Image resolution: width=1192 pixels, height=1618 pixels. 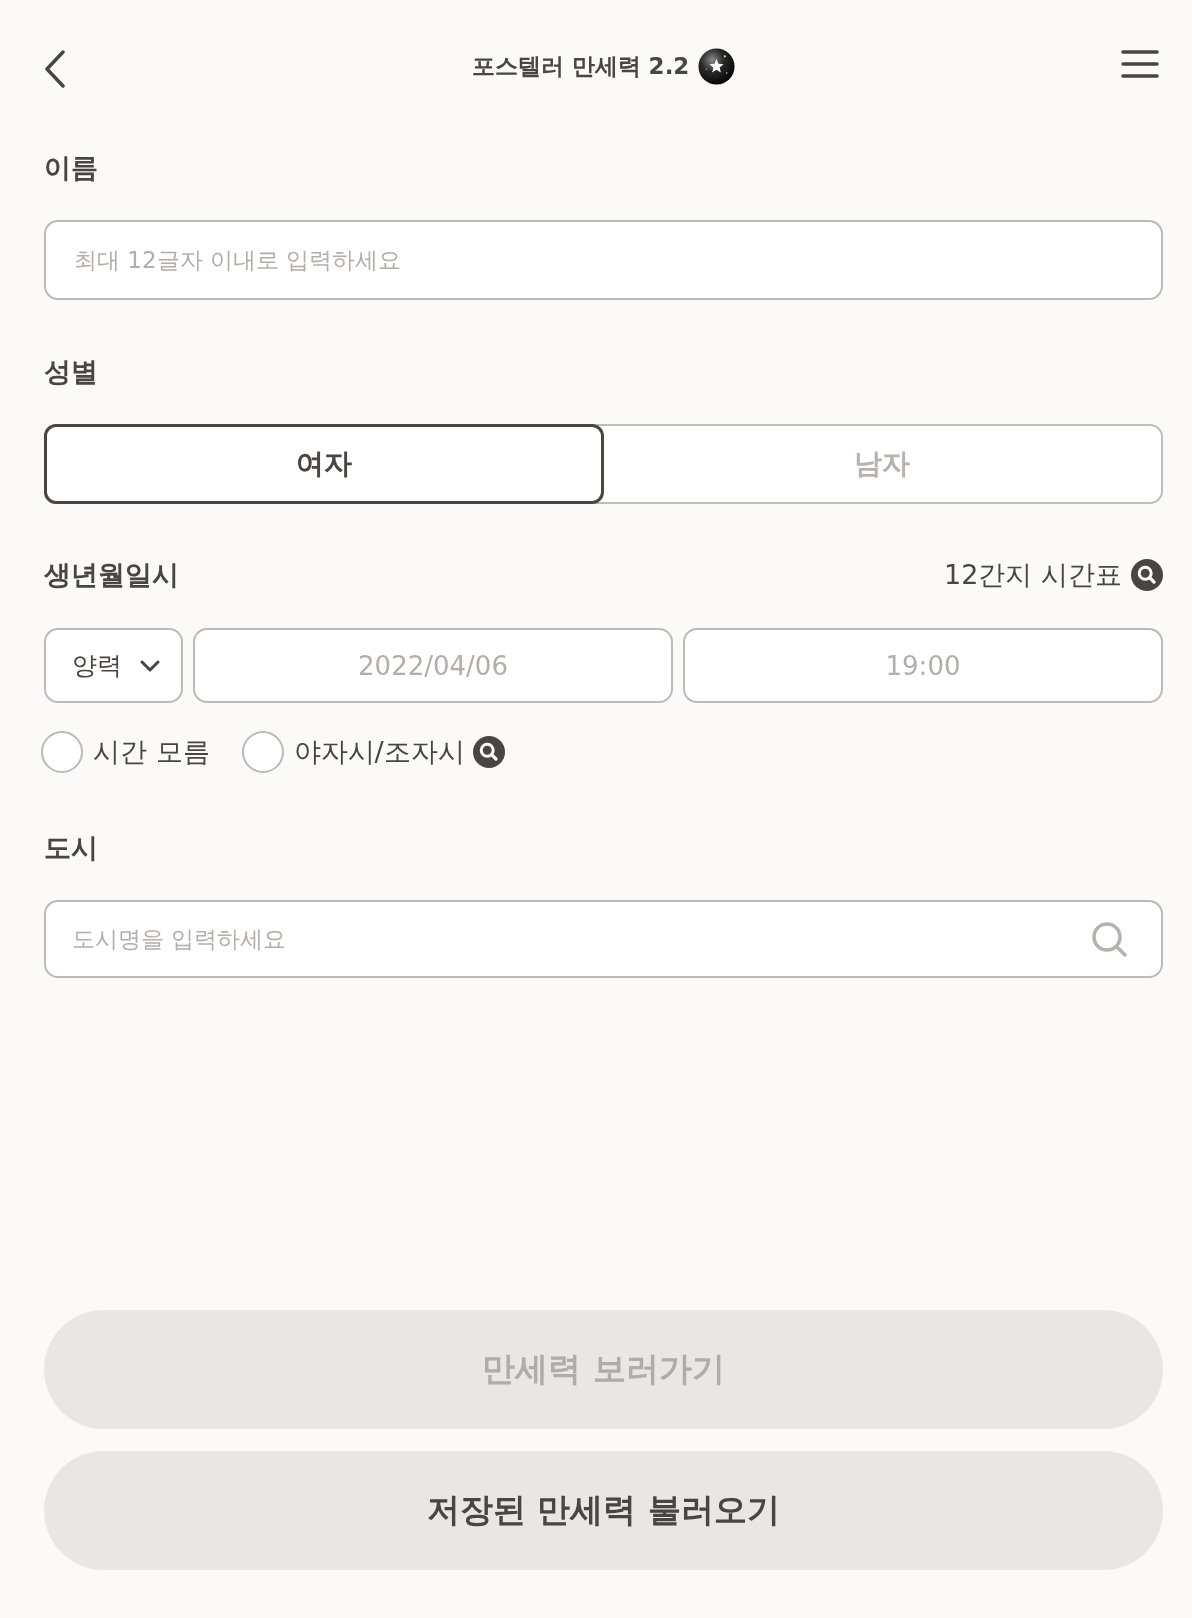 I want to click on section-label: 이름, so click(x=71, y=168).